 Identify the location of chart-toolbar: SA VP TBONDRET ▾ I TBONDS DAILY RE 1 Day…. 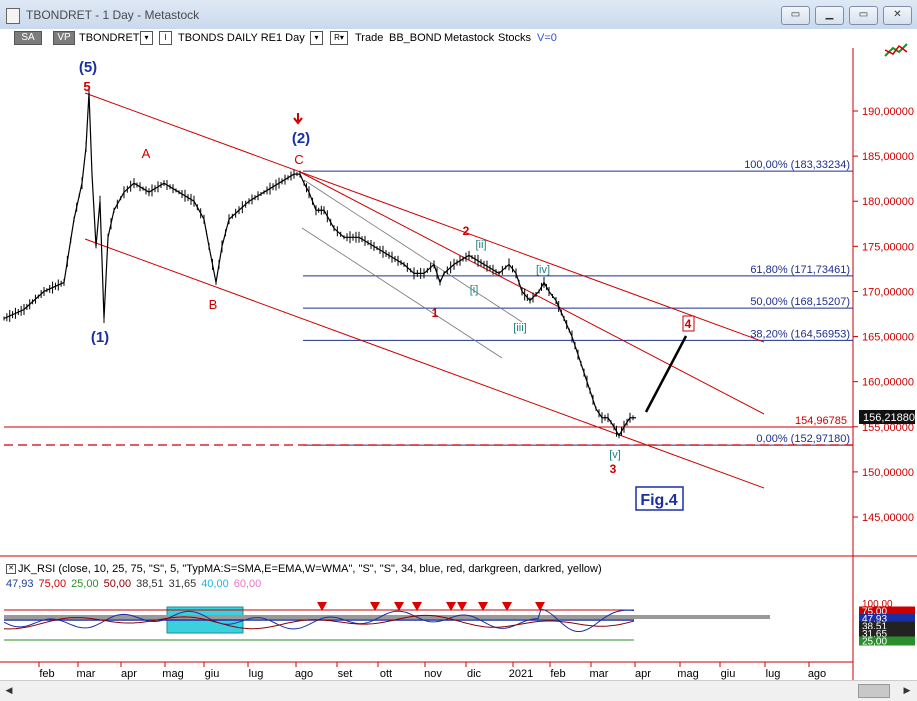
(458, 38).